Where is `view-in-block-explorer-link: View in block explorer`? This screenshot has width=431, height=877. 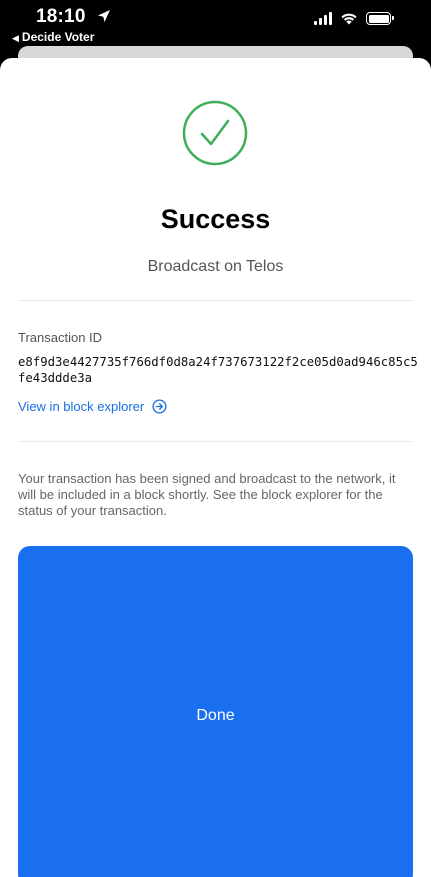
view-in-block-explorer-link: View in block explorer is located at coordinates (92, 406).